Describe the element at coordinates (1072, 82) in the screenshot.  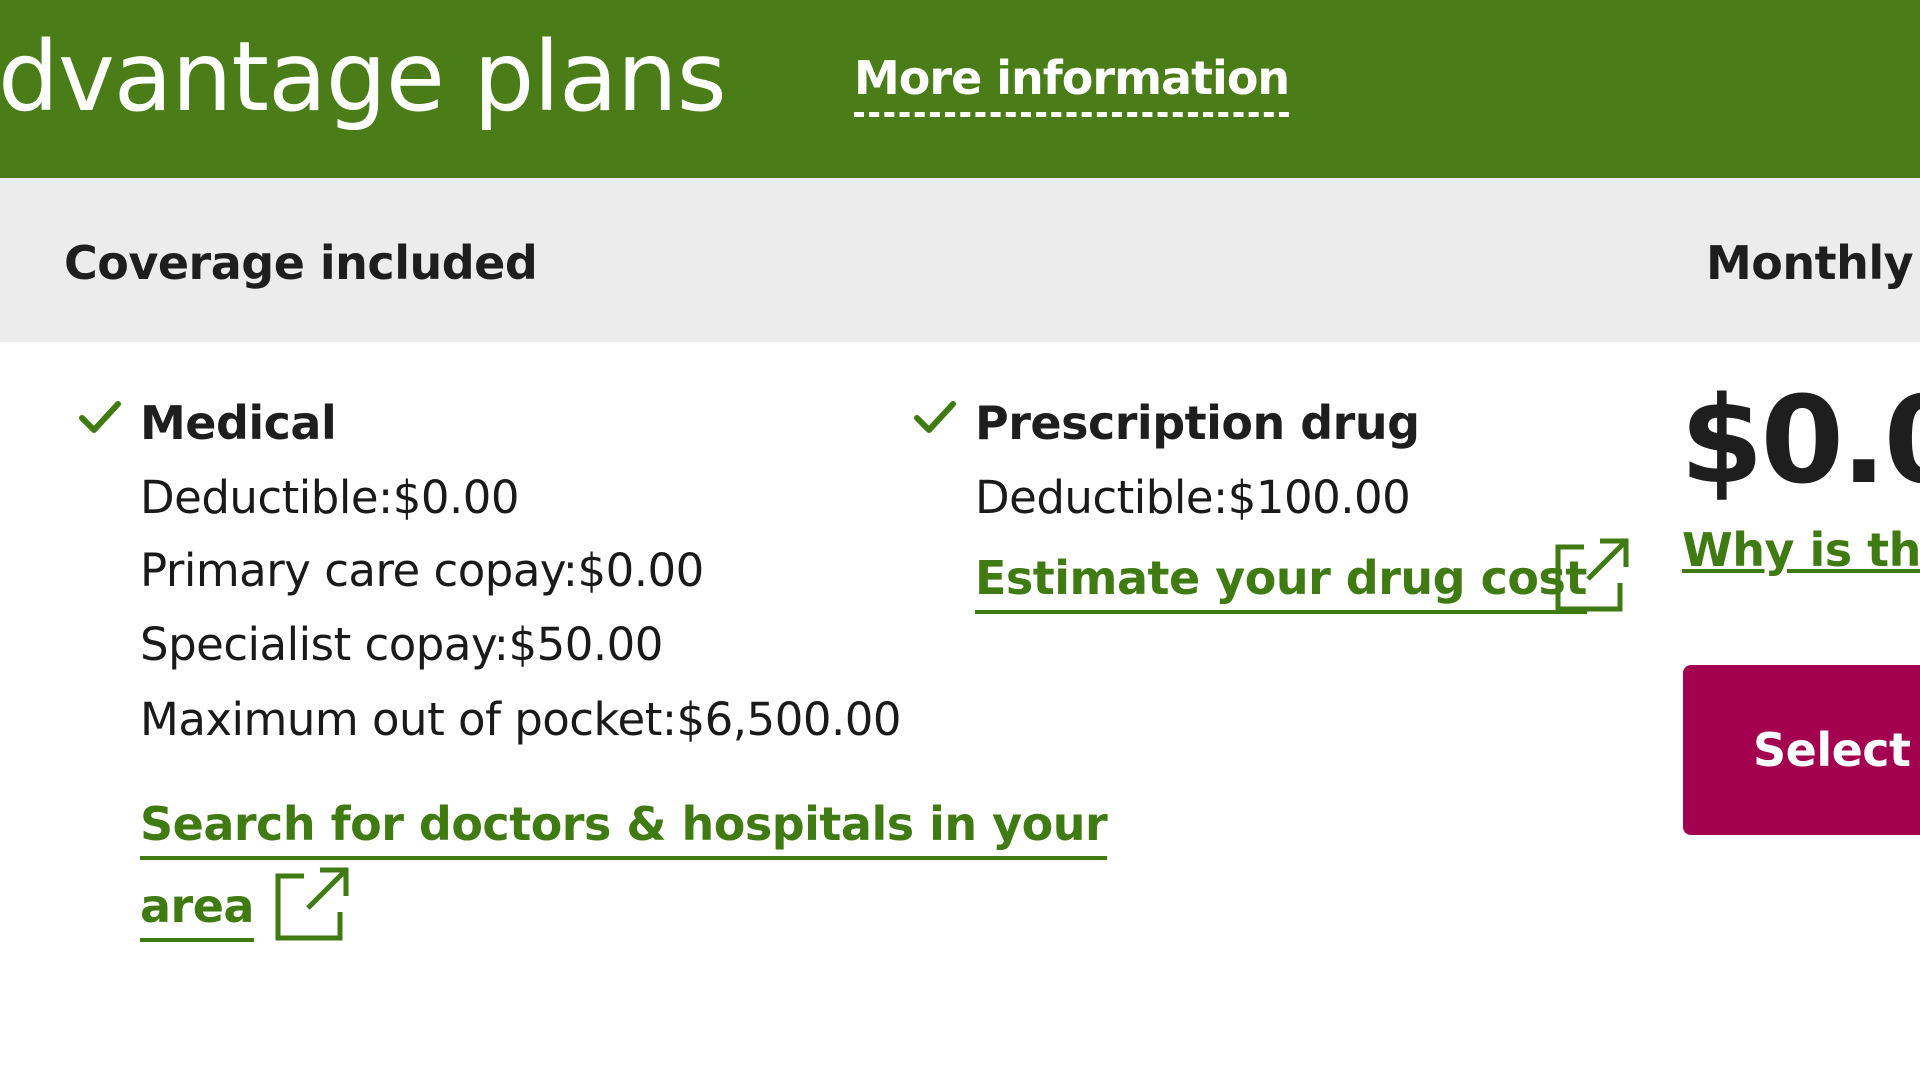
I see `more-information-link: More information` at that location.